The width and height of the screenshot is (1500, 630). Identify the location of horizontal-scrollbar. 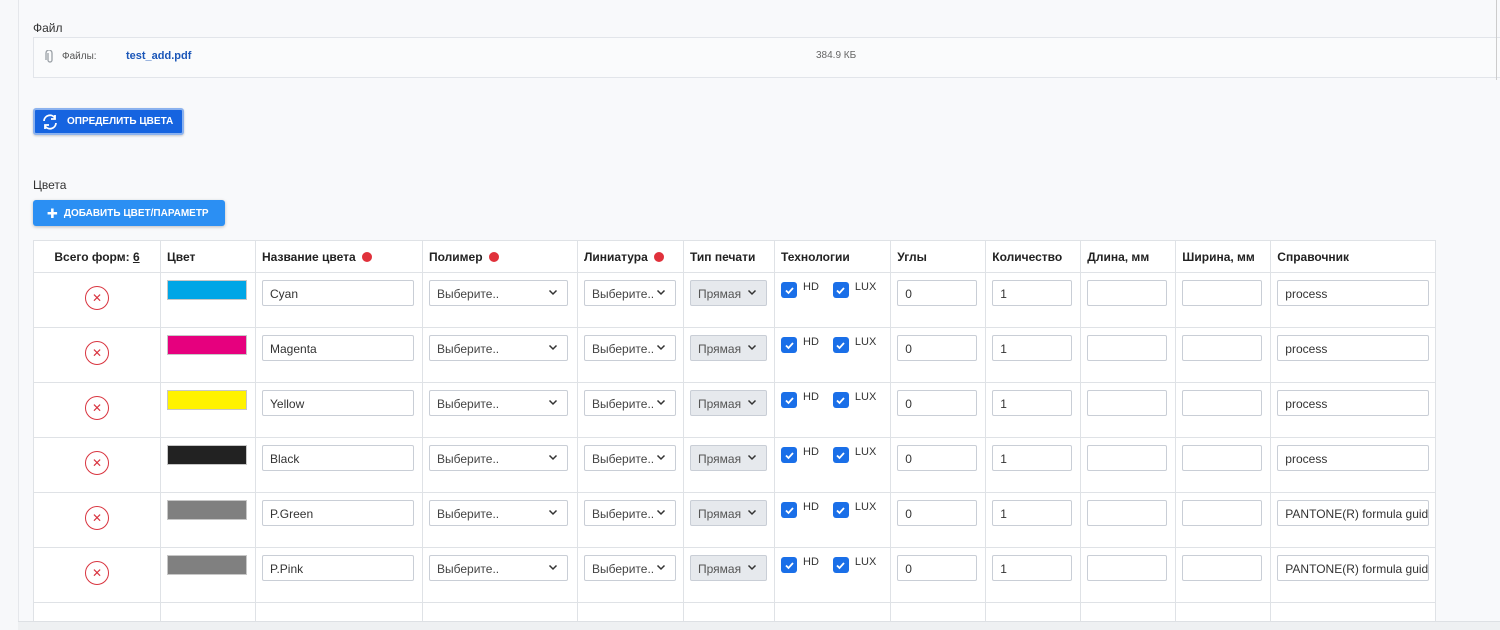
(759, 625).